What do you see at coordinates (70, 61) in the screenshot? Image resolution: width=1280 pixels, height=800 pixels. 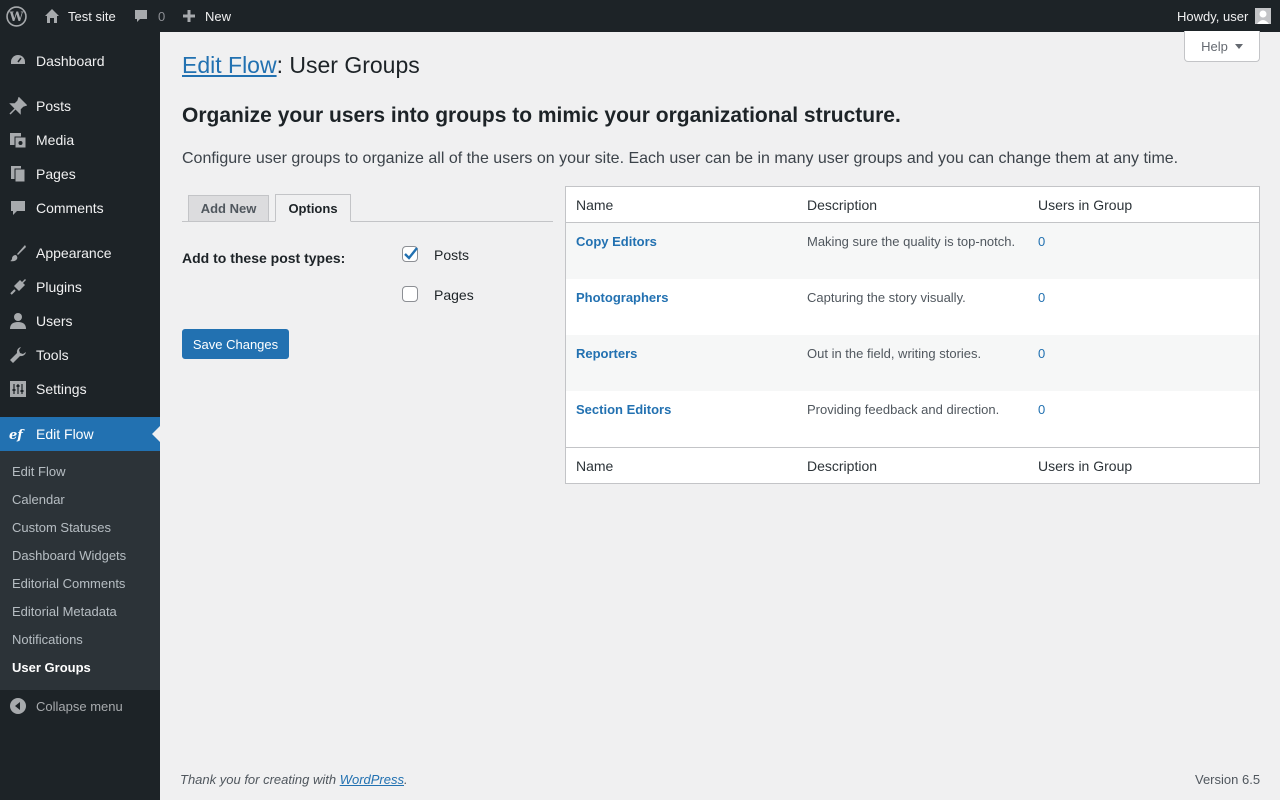 I see `sidebar-item-label: Dashboard` at bounding box center [70, 61].